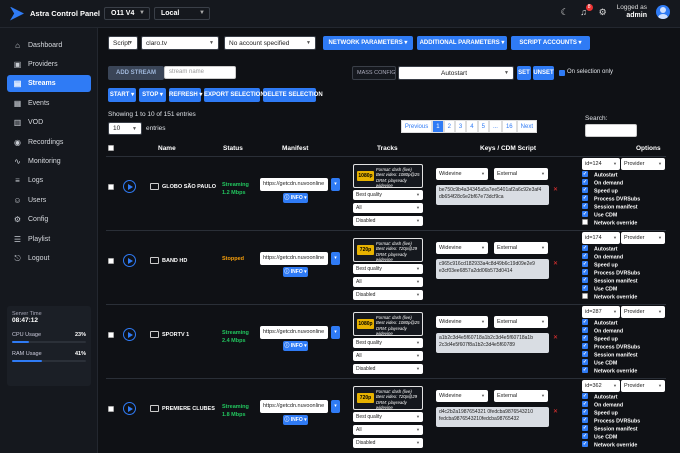  What do you see at coordinates (483, 126) in the screenshot?
I see `page-button: 5` at bounding box center [483, 126].